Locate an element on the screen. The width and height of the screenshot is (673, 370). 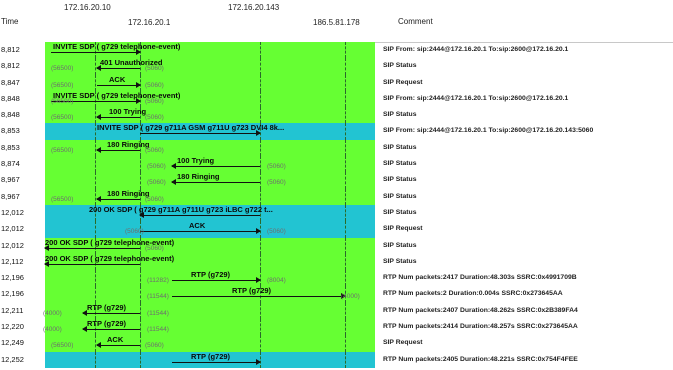
flow-cell: RTP (g729) (11282) (8004) is located at coordinates (210, 278).